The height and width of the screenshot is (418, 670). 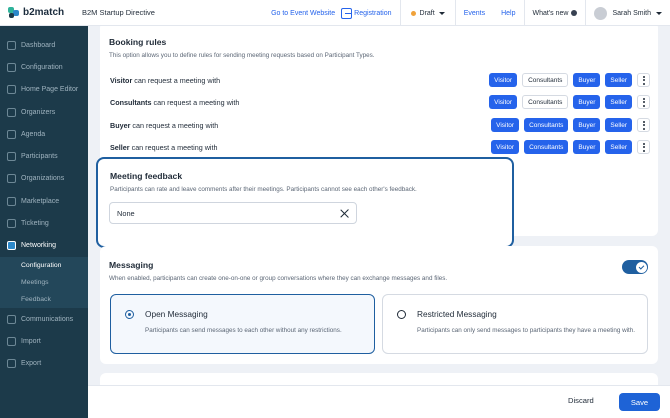 I want to click on sidebar-item-communications: Communications, so click(x=44, y=319).